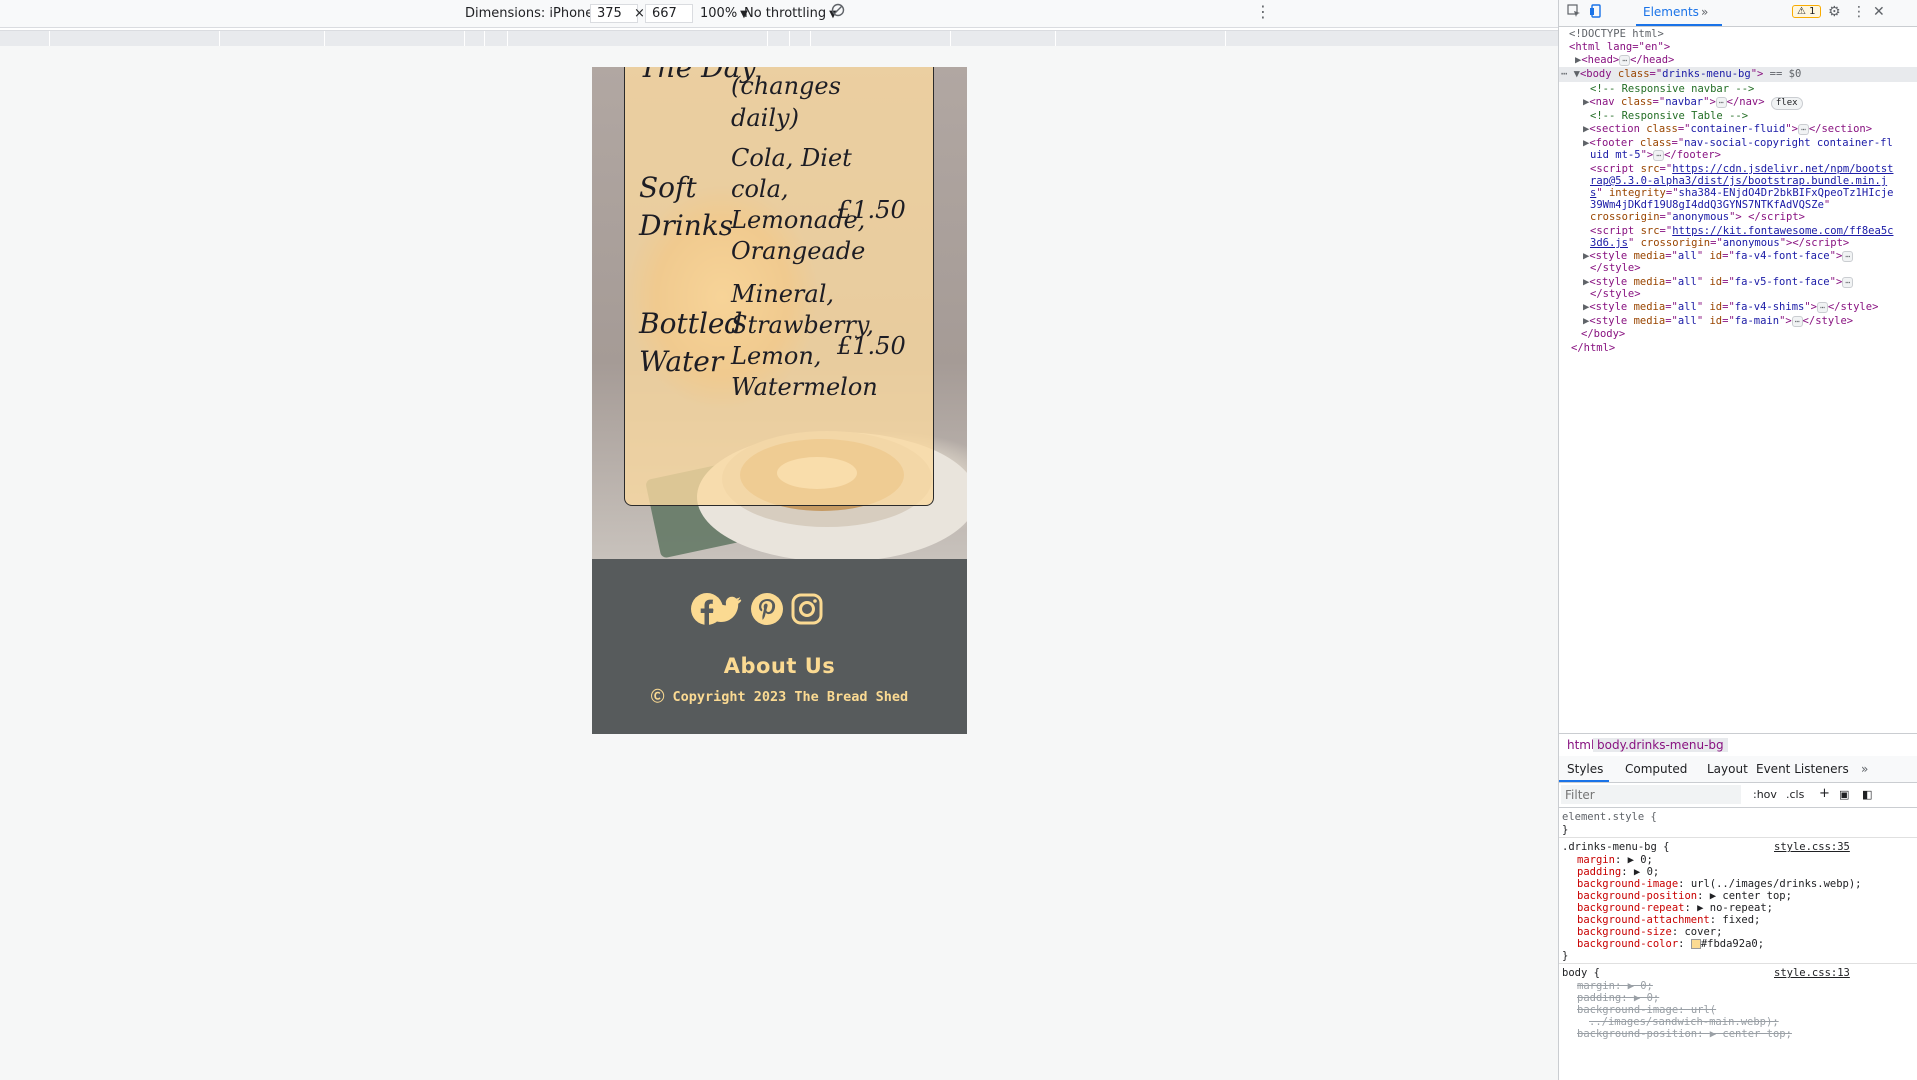 Image resolution: width=1917 pixels, height=1080 pixels. I want to click on zoom-dropdown: 100% ▼, so click(724, 13).